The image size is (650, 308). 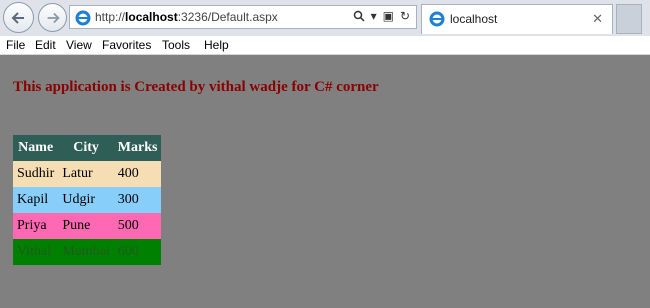 I want to click on header-row: Name City Marks, so click(x=87, y=148).